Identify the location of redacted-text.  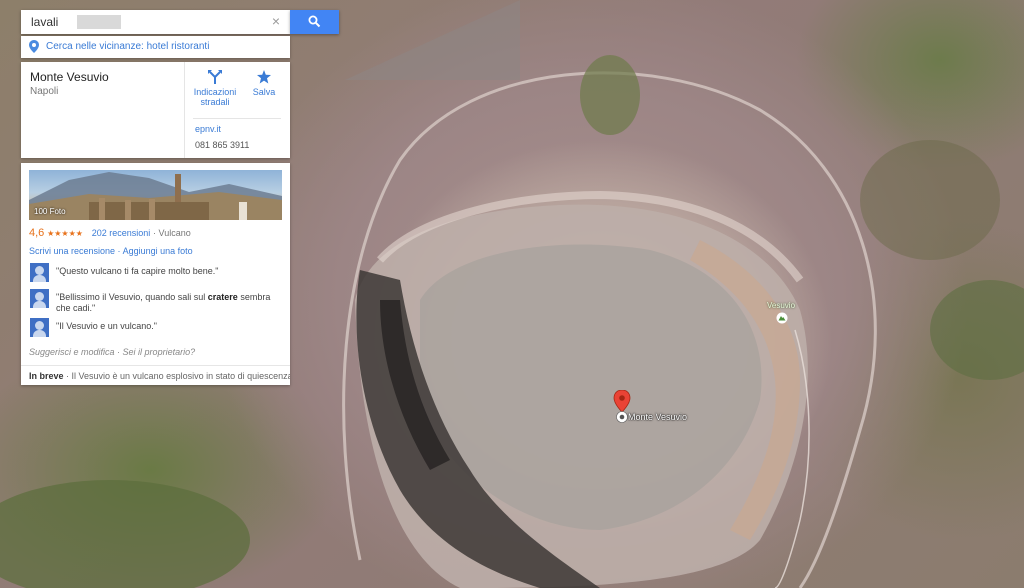
(99, 22).